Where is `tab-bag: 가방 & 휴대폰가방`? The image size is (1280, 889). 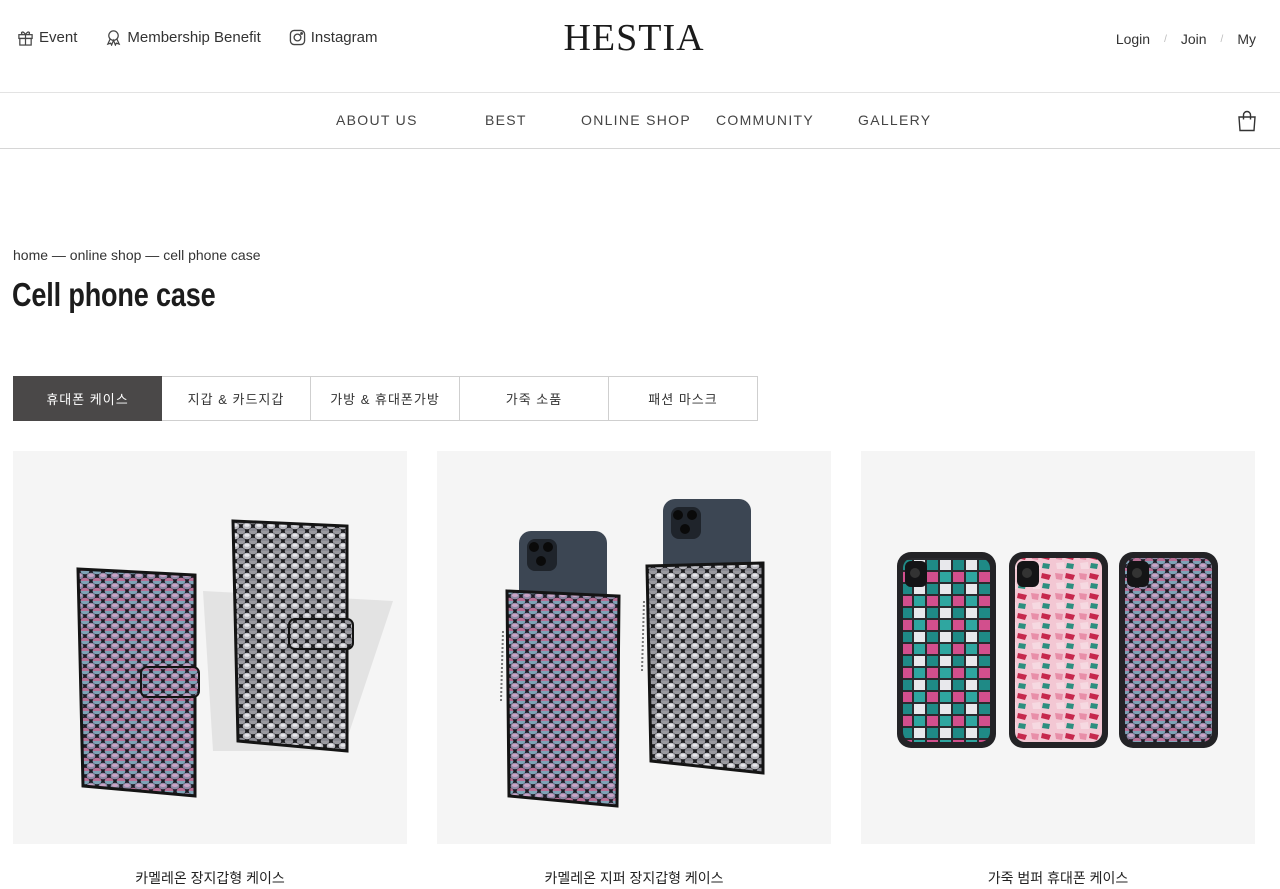
tab-bag: 가방 & 휴대폰가방 is located at coordinates (385, 398).